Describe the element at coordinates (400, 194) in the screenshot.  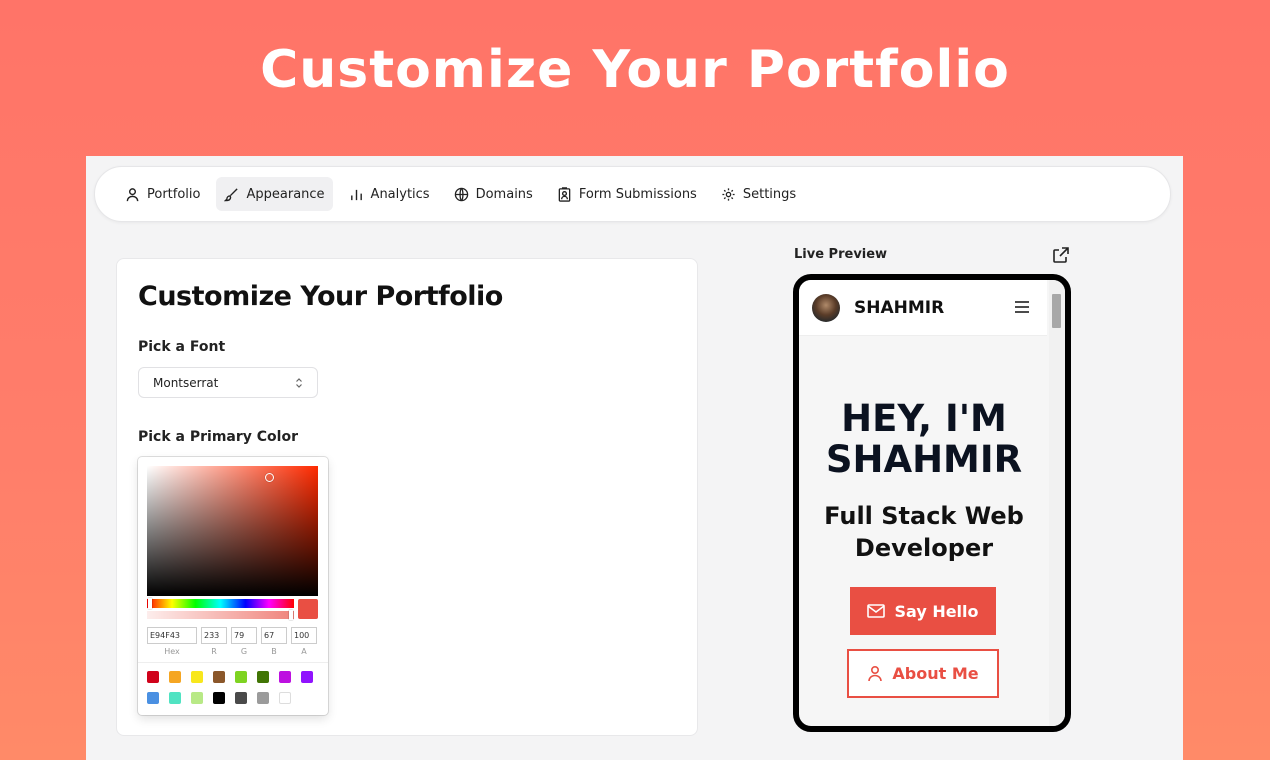
I see `nav-label: Analytics` at that location.